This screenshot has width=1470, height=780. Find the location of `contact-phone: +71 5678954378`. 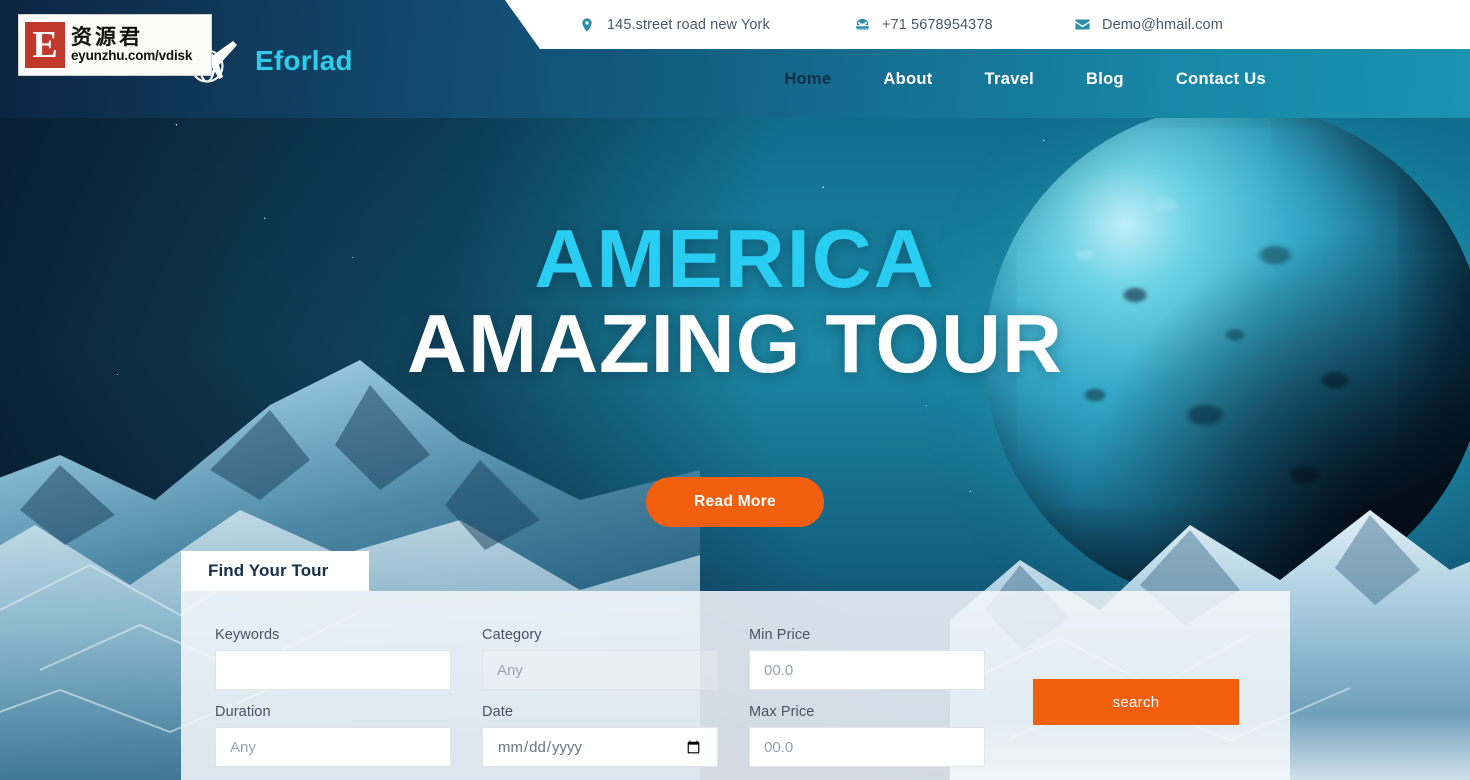

contact-phone: +71 5678954378 is located at coordinates (963, 25).